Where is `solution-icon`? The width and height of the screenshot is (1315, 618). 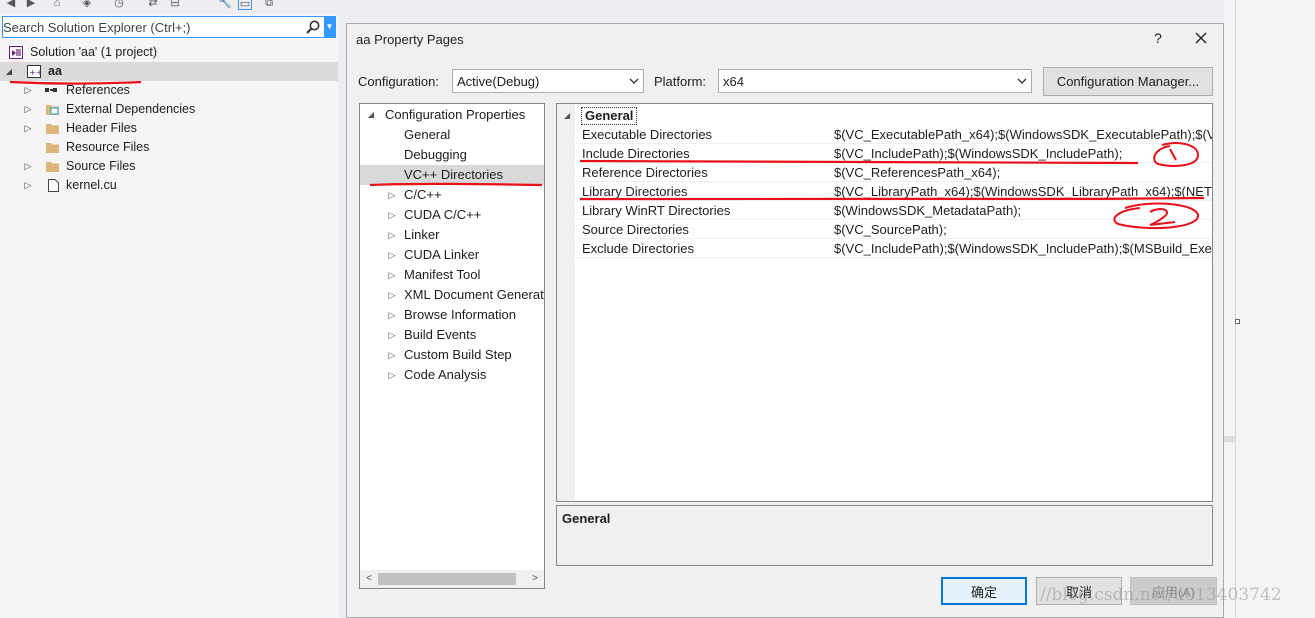 solution-icon is located at coordinates (16, 52).